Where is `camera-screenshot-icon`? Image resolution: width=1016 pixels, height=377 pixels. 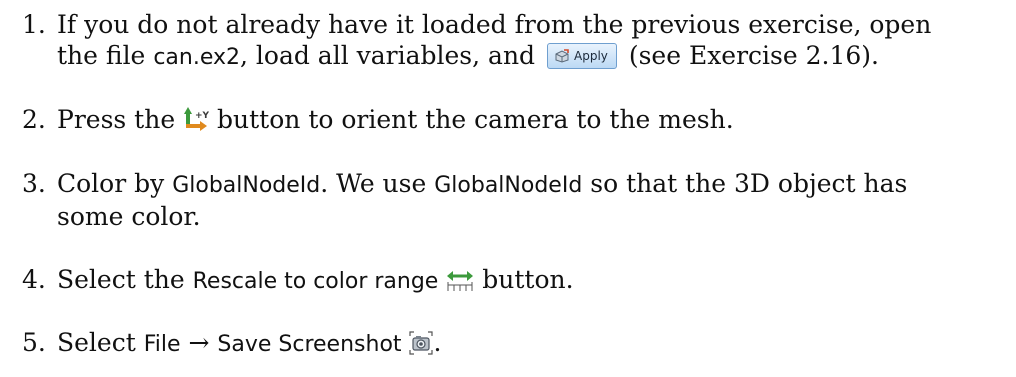
camera-screenshot-icon is located at coordinates (421, 343).